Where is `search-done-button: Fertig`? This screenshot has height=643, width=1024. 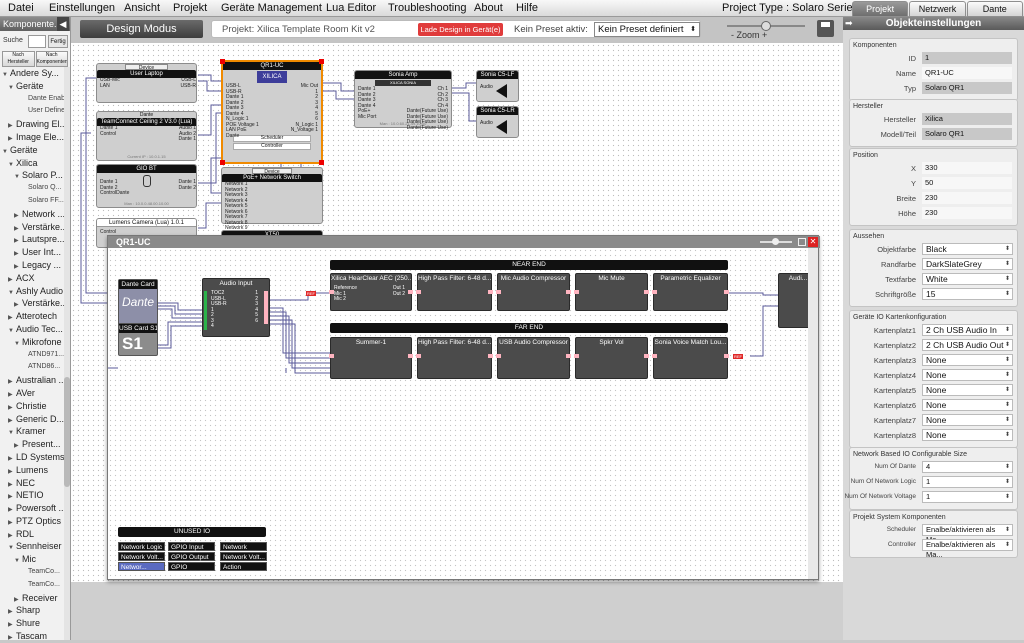 search-done-button: Fertig is located at coordinates (58, 41).